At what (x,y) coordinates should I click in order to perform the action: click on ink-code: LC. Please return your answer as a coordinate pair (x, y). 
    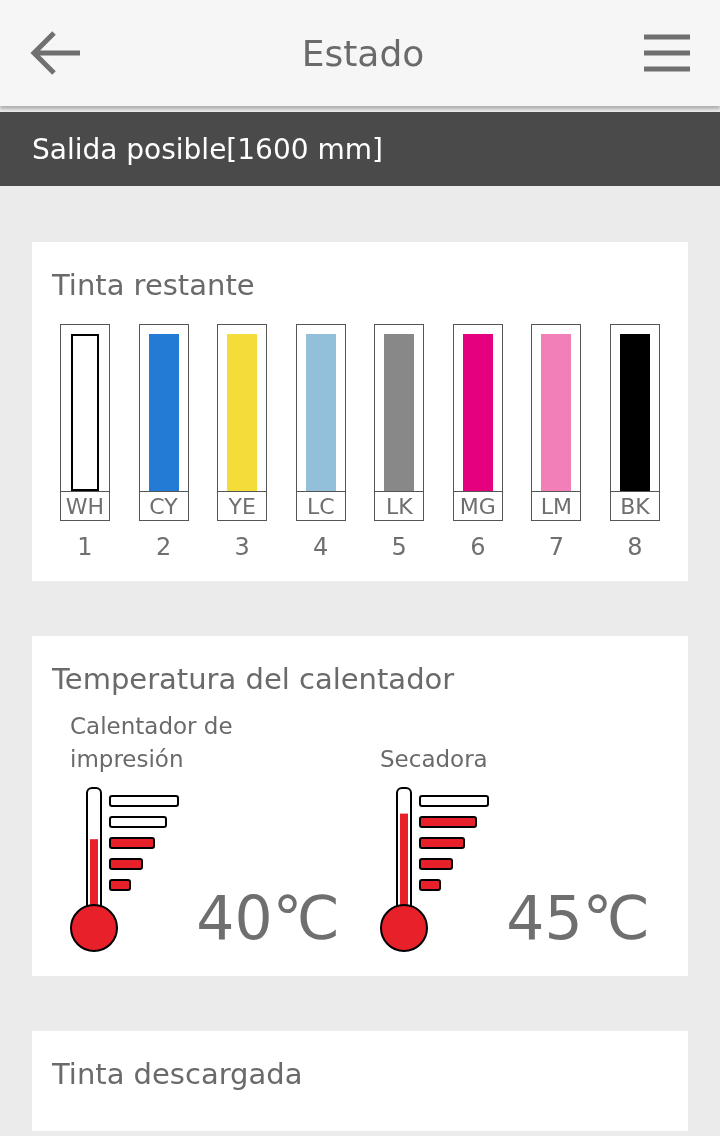
    Looking at the image, I should click on (320, 505).